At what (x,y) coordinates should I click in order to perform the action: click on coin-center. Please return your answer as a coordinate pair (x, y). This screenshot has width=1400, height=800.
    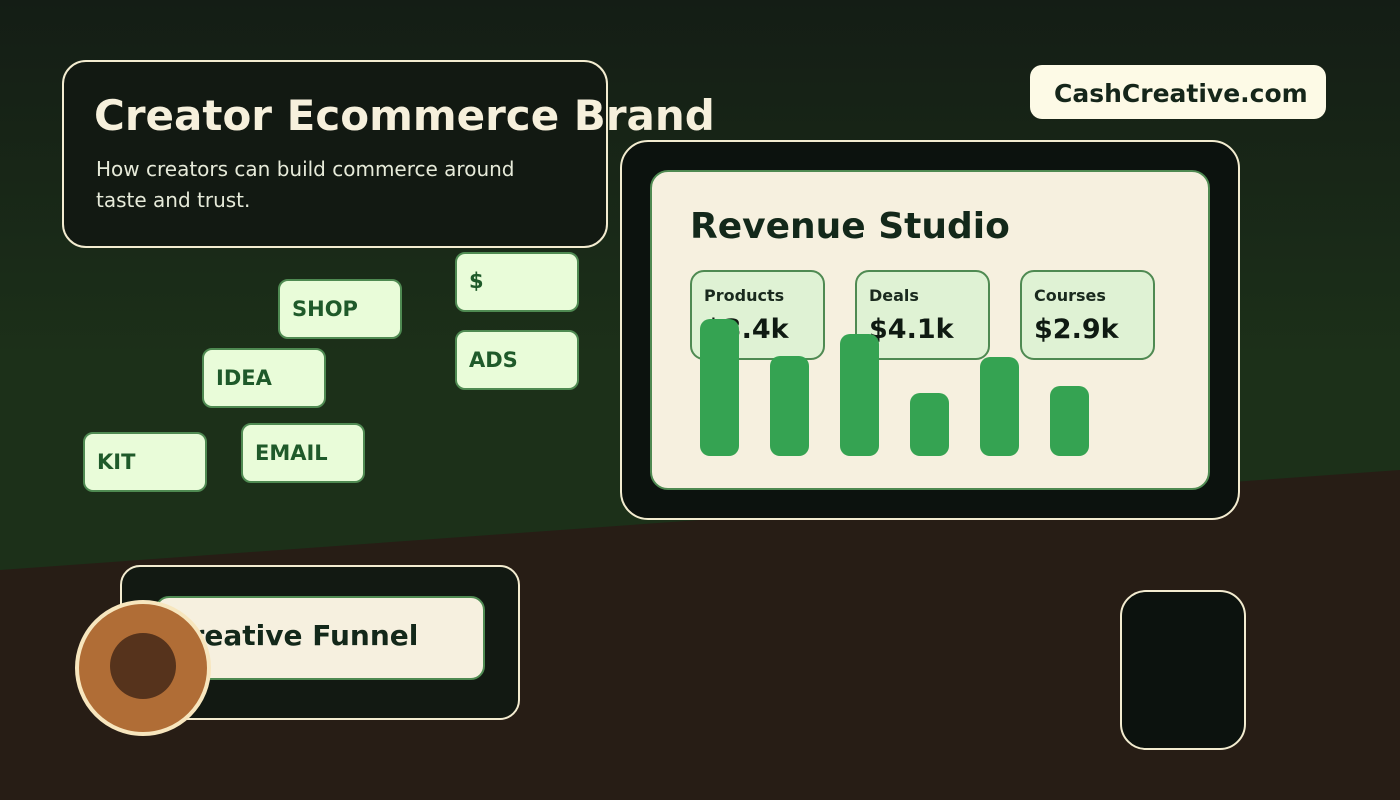
    Looking at the image, I should click on (143, 666).